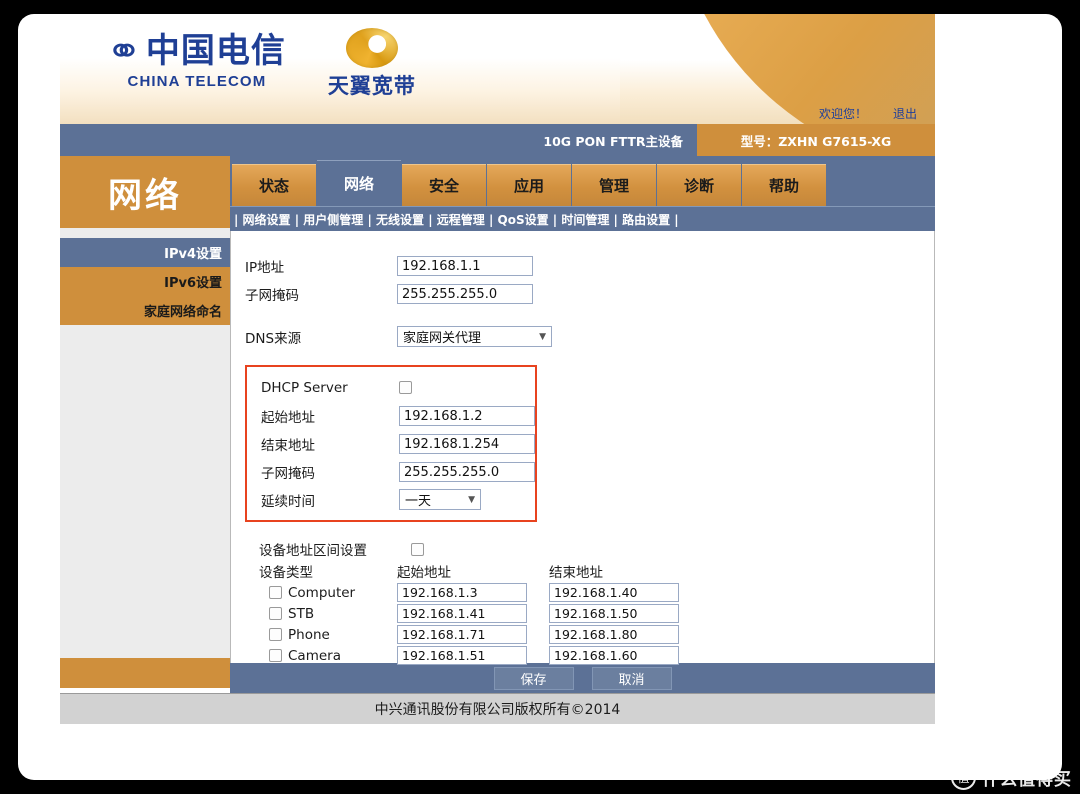 The image size is (1080, 794). What do you see at coordinates (533, 678) in the screenshot?
I see `save-button: 保存` at bounding box center [533, 678].